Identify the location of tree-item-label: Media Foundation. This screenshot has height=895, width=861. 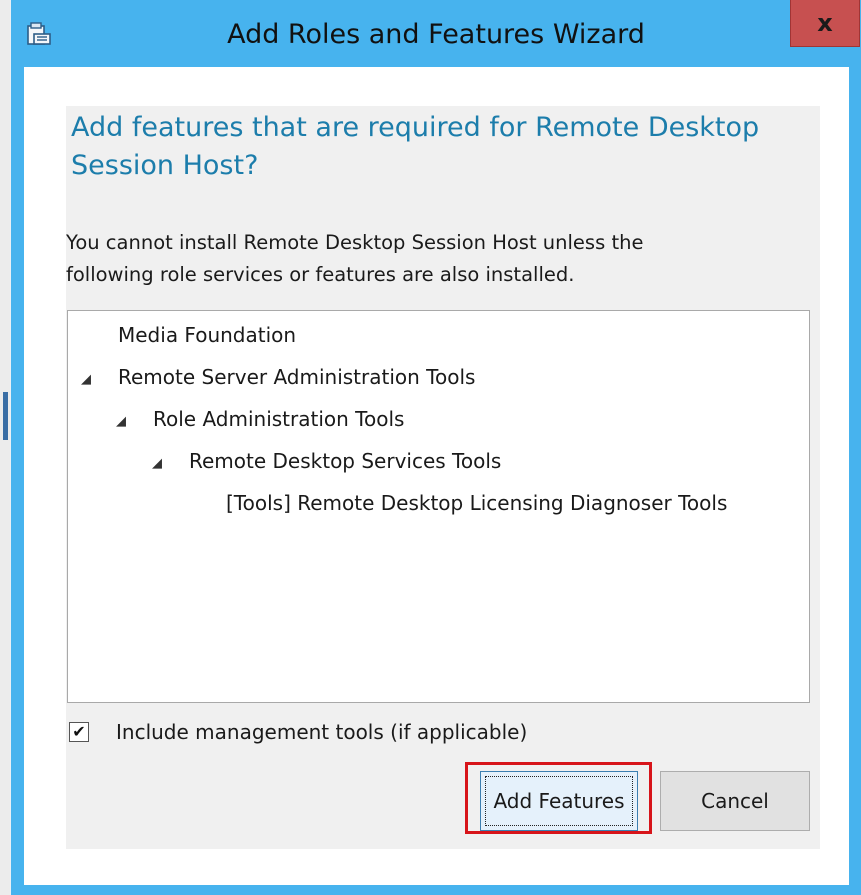
(207, 335).